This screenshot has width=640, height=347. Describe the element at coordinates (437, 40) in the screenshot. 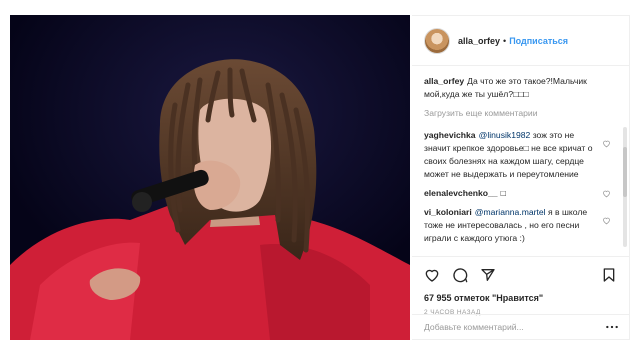

I see `author-avatar` at that location.